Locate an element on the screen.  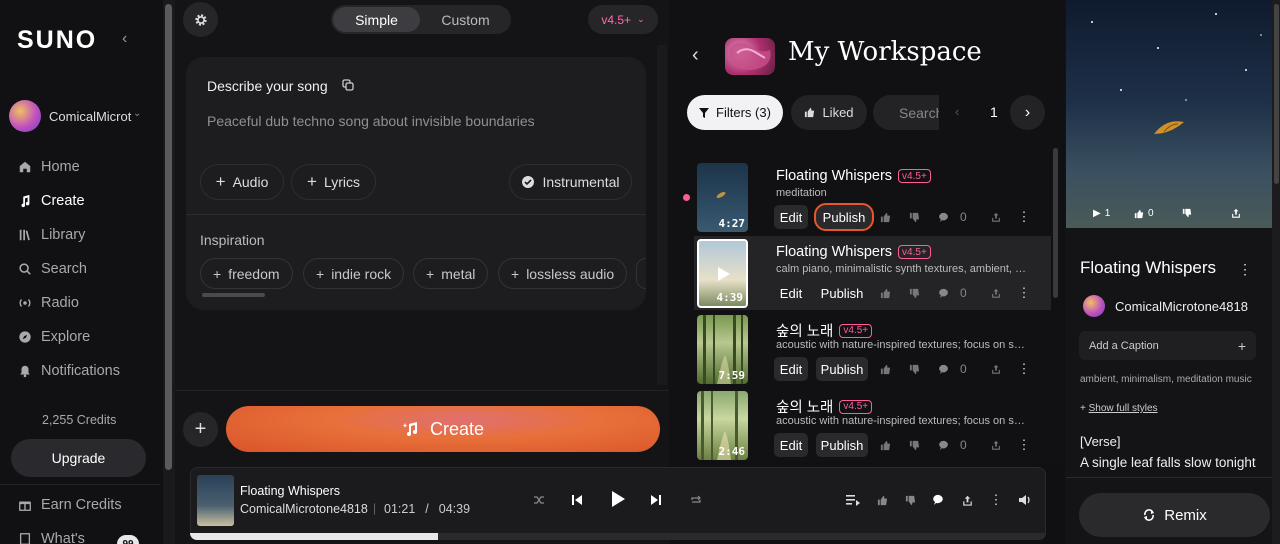
add-lyrics-button: + Lyrics is located at coordinates (333, 182).